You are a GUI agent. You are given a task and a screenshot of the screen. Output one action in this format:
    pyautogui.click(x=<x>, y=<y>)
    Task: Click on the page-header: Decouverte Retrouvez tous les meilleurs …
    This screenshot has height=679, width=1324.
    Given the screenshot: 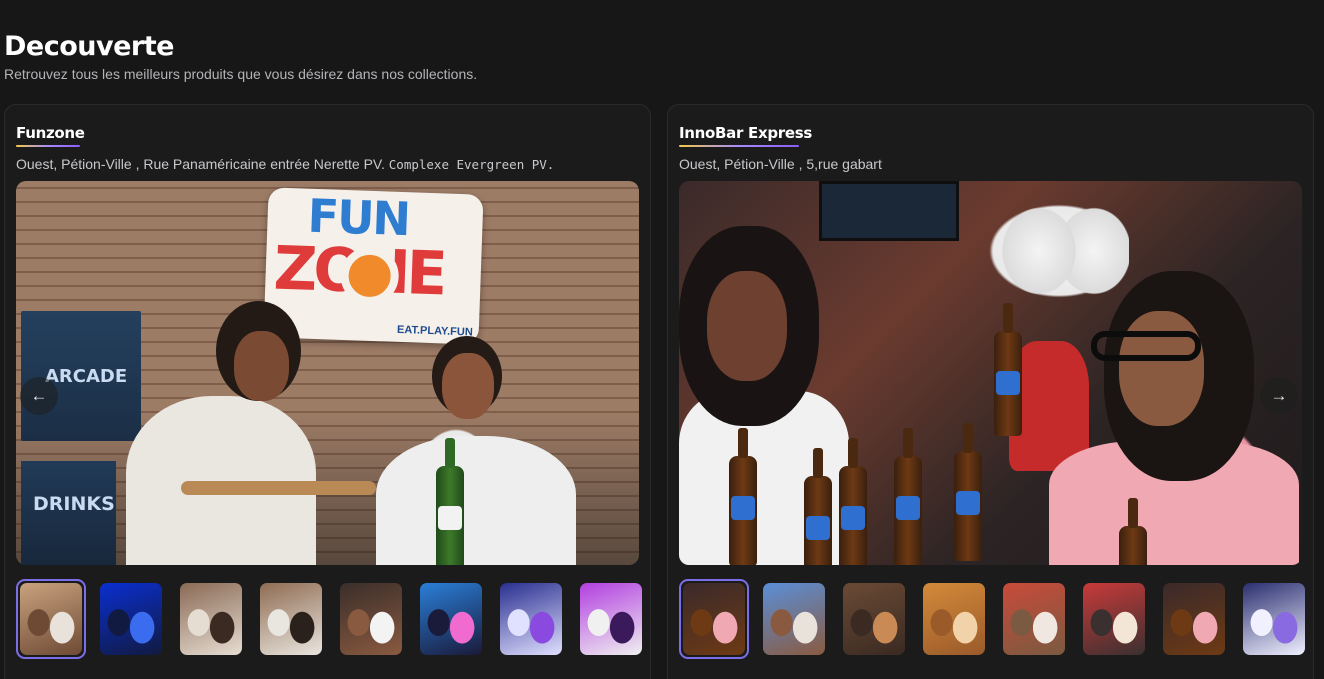 What is the action you would take?
    pyautogui.click(x=240, y=56)
    